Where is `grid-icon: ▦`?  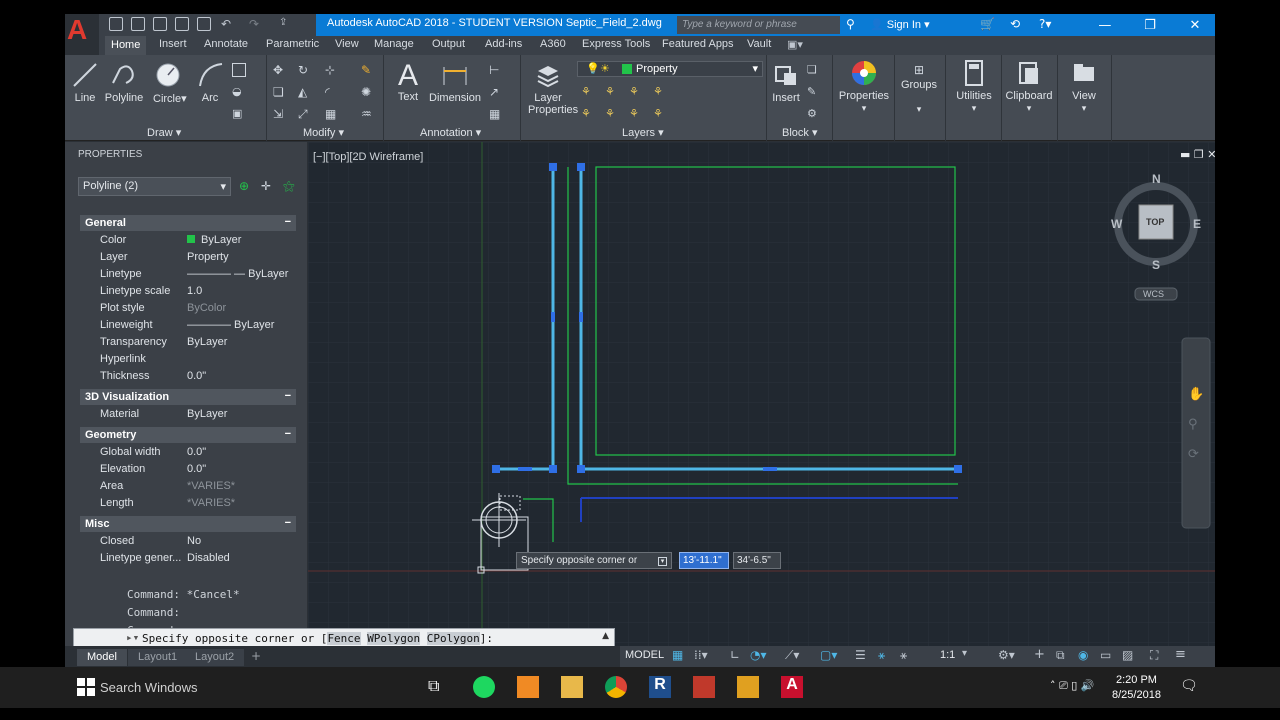
grid-icon: ▦ is located at coordinates (677, 655).